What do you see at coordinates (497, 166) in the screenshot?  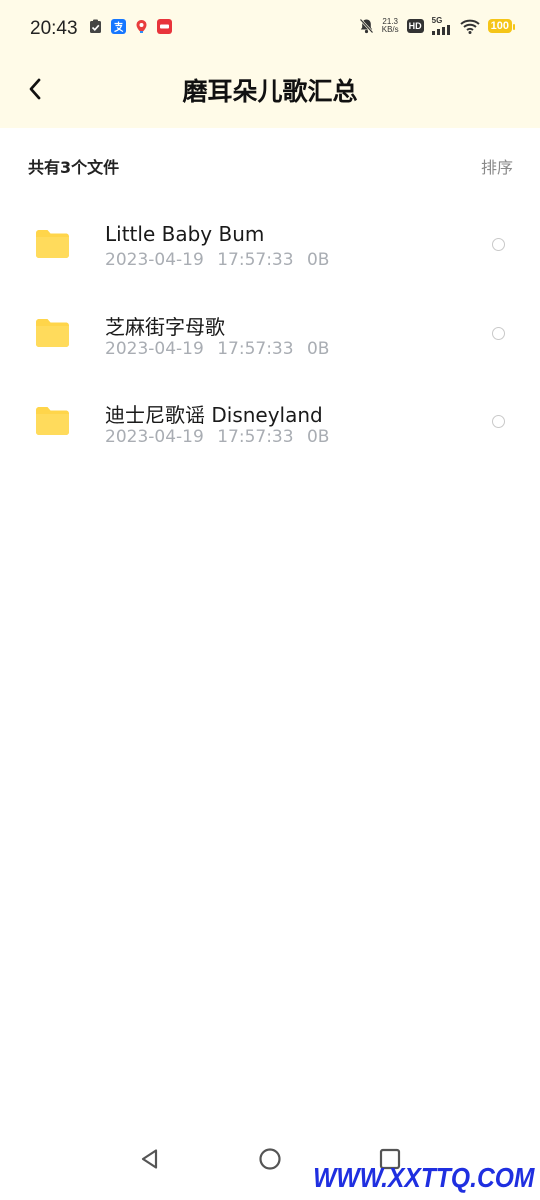 I see `sort-button: 排序` at bounding box center [497, 166].